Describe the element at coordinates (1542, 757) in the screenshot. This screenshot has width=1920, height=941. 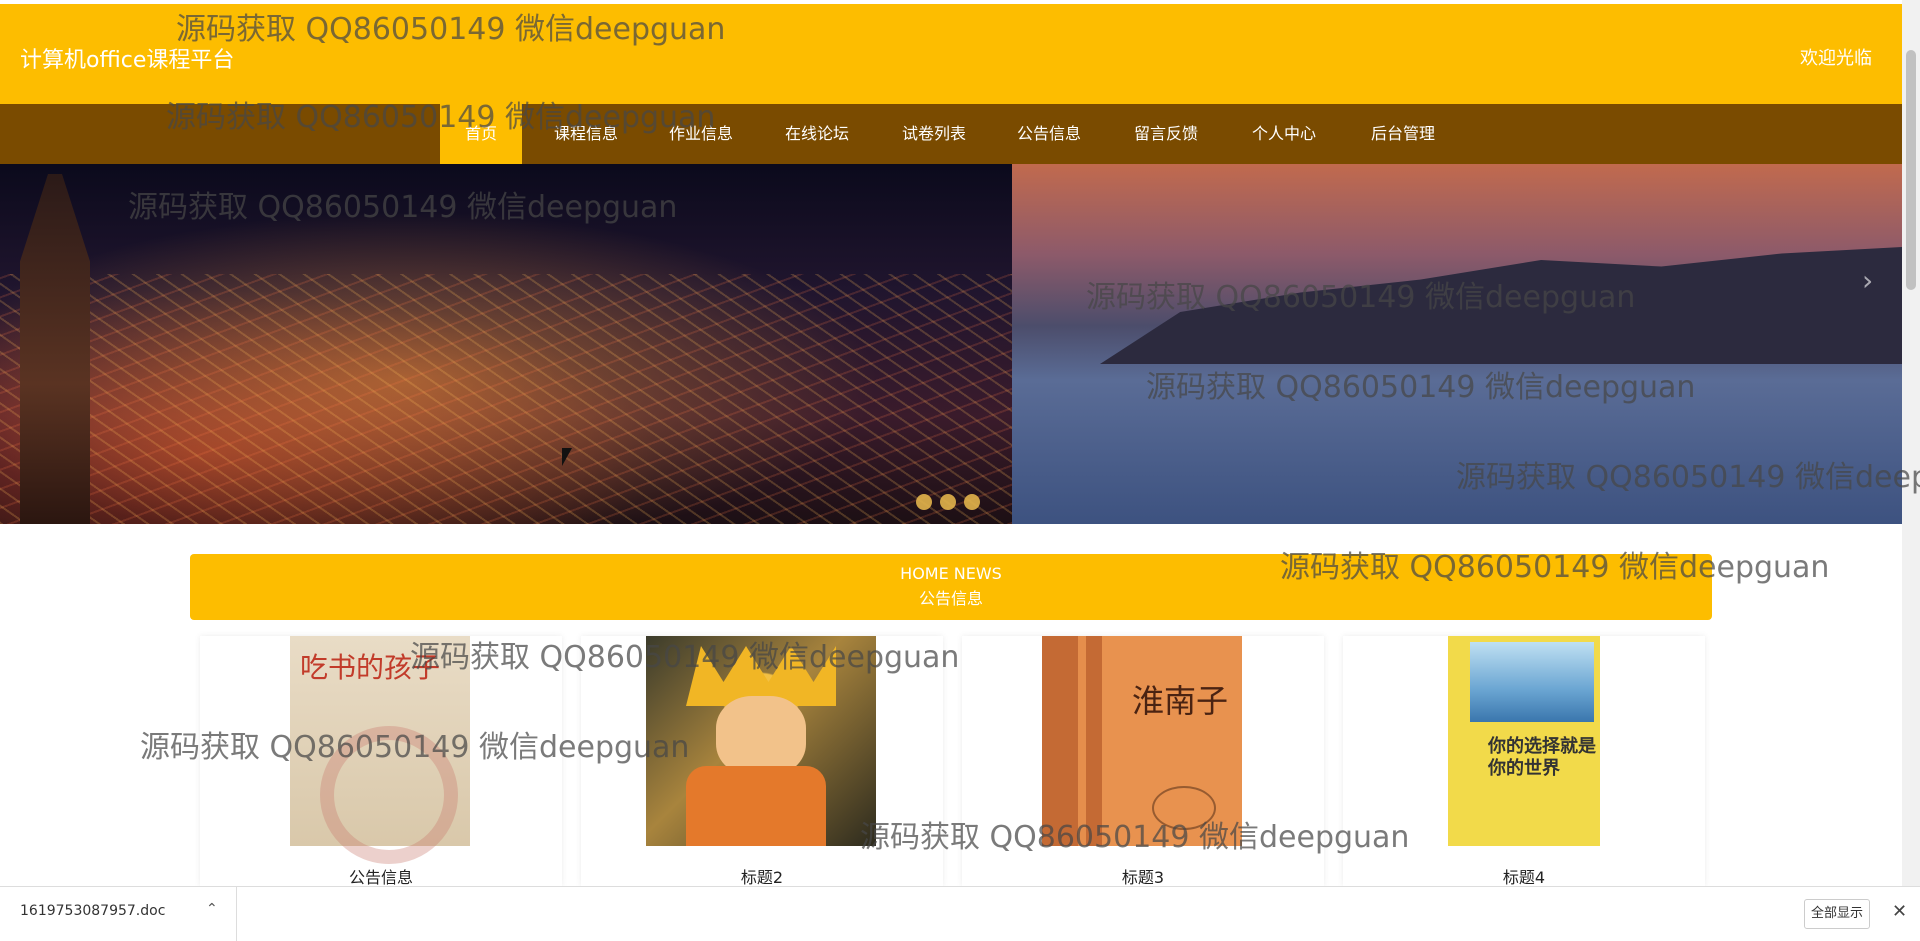
I see `cover-title: 你的选择就是你的世界` at that location.